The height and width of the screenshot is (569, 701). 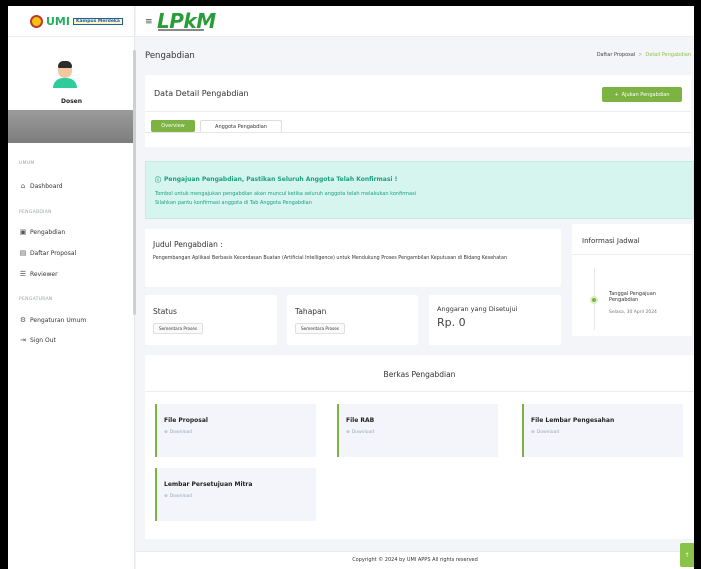 I want to click on sidebar-item-daftar-proposal: ▤ Daftar Proposal, so click(x=48, y=253).